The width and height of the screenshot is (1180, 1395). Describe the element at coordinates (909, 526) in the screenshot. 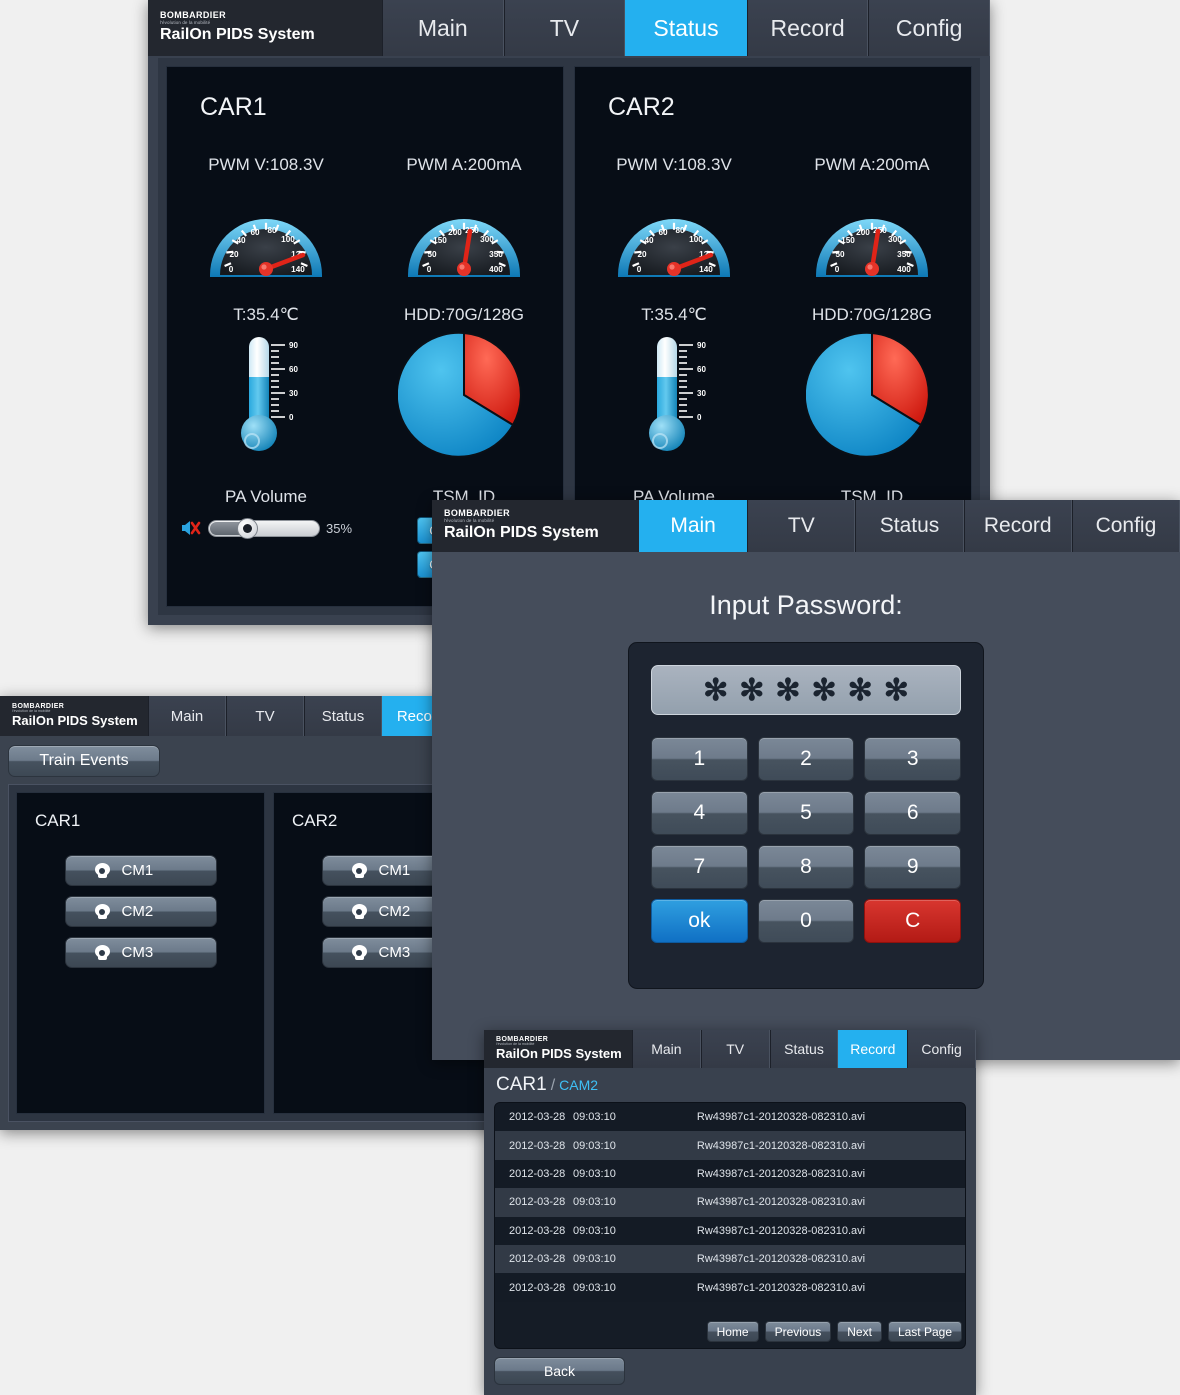

I see `password-tab-status: Status` at that location.